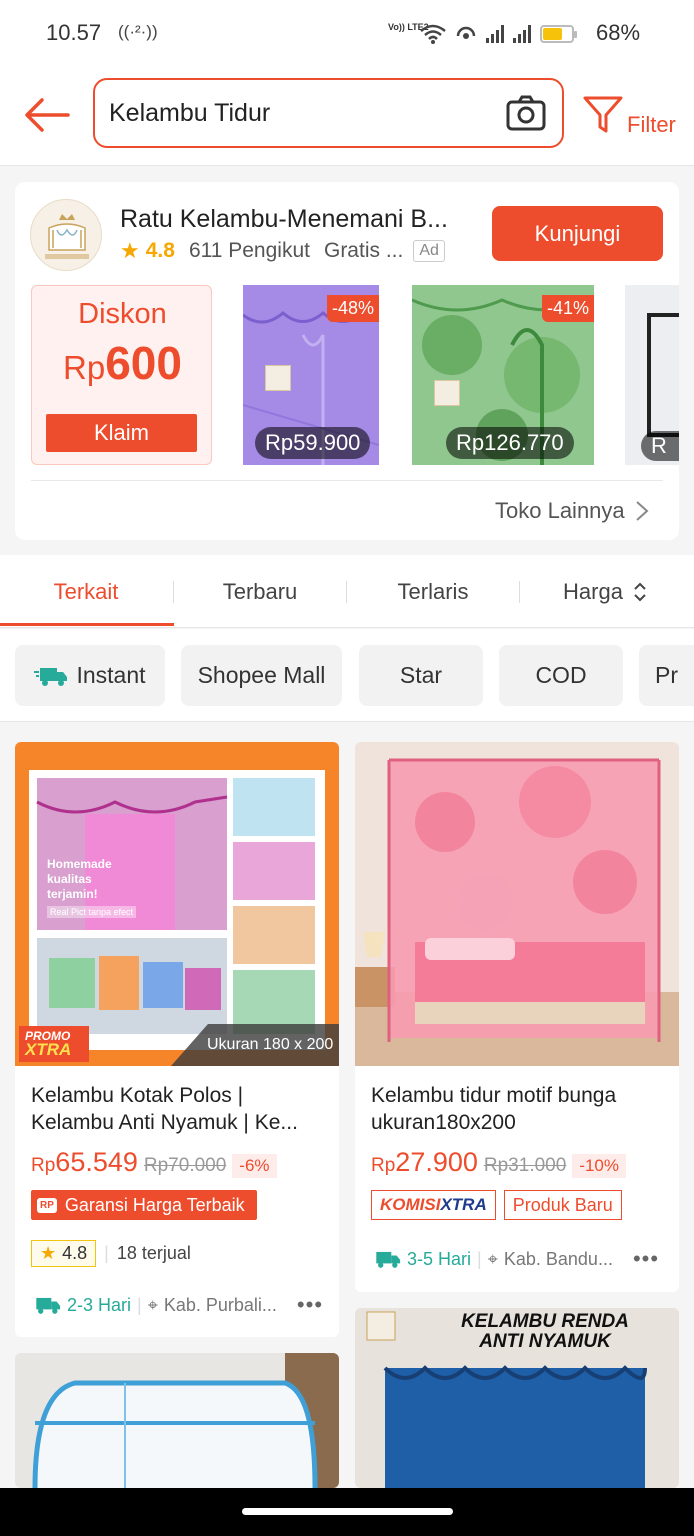 Image resolution: width=694 pixels, height=1536 pixels. Describe the element at coordinates (121, 433) in the screenshot. I see `claim-voucher-button: Klaim` at that location.